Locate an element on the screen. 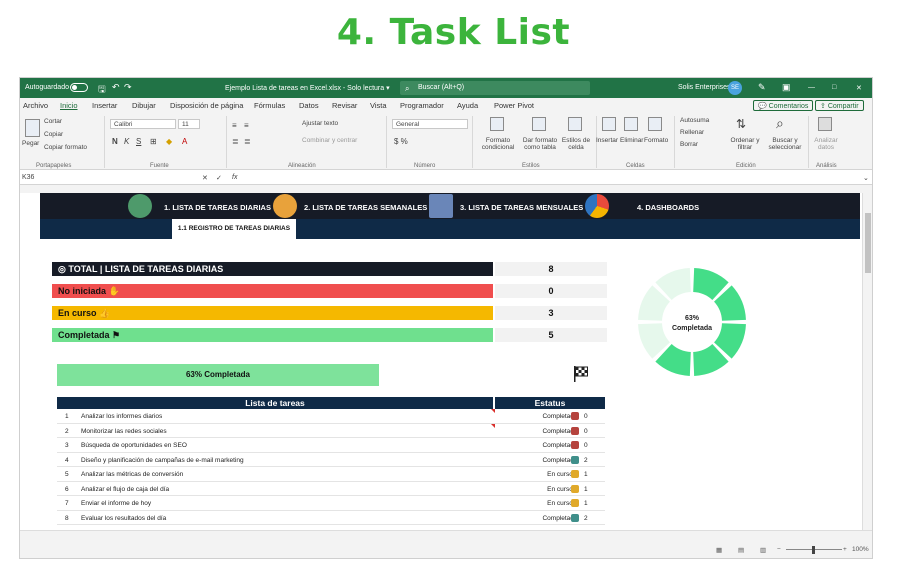  paste-button: Pegar is located at coordinates (30, 143).